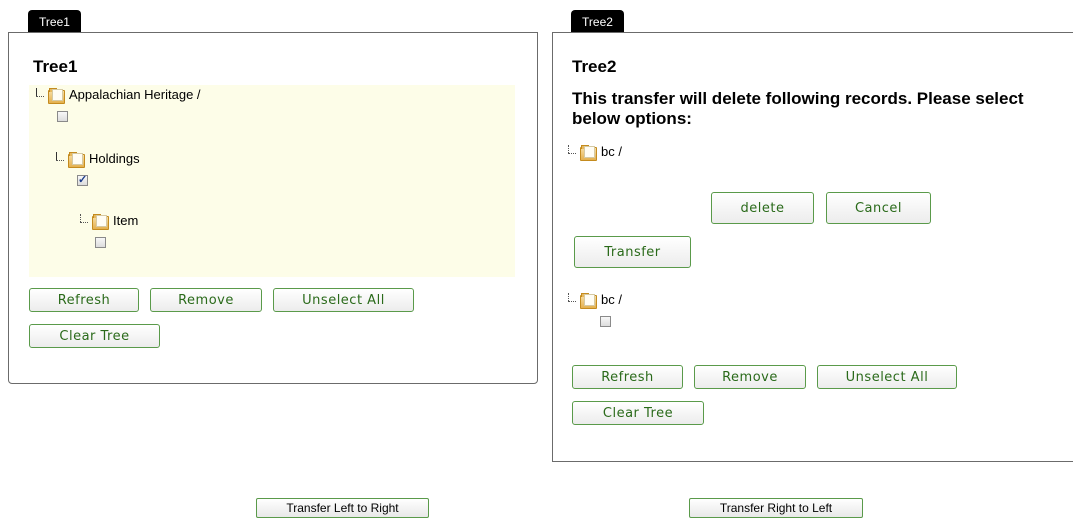 The height and width of the screenshot is (521, 1073). I want to click on node-label: Item, so click(126, 220).